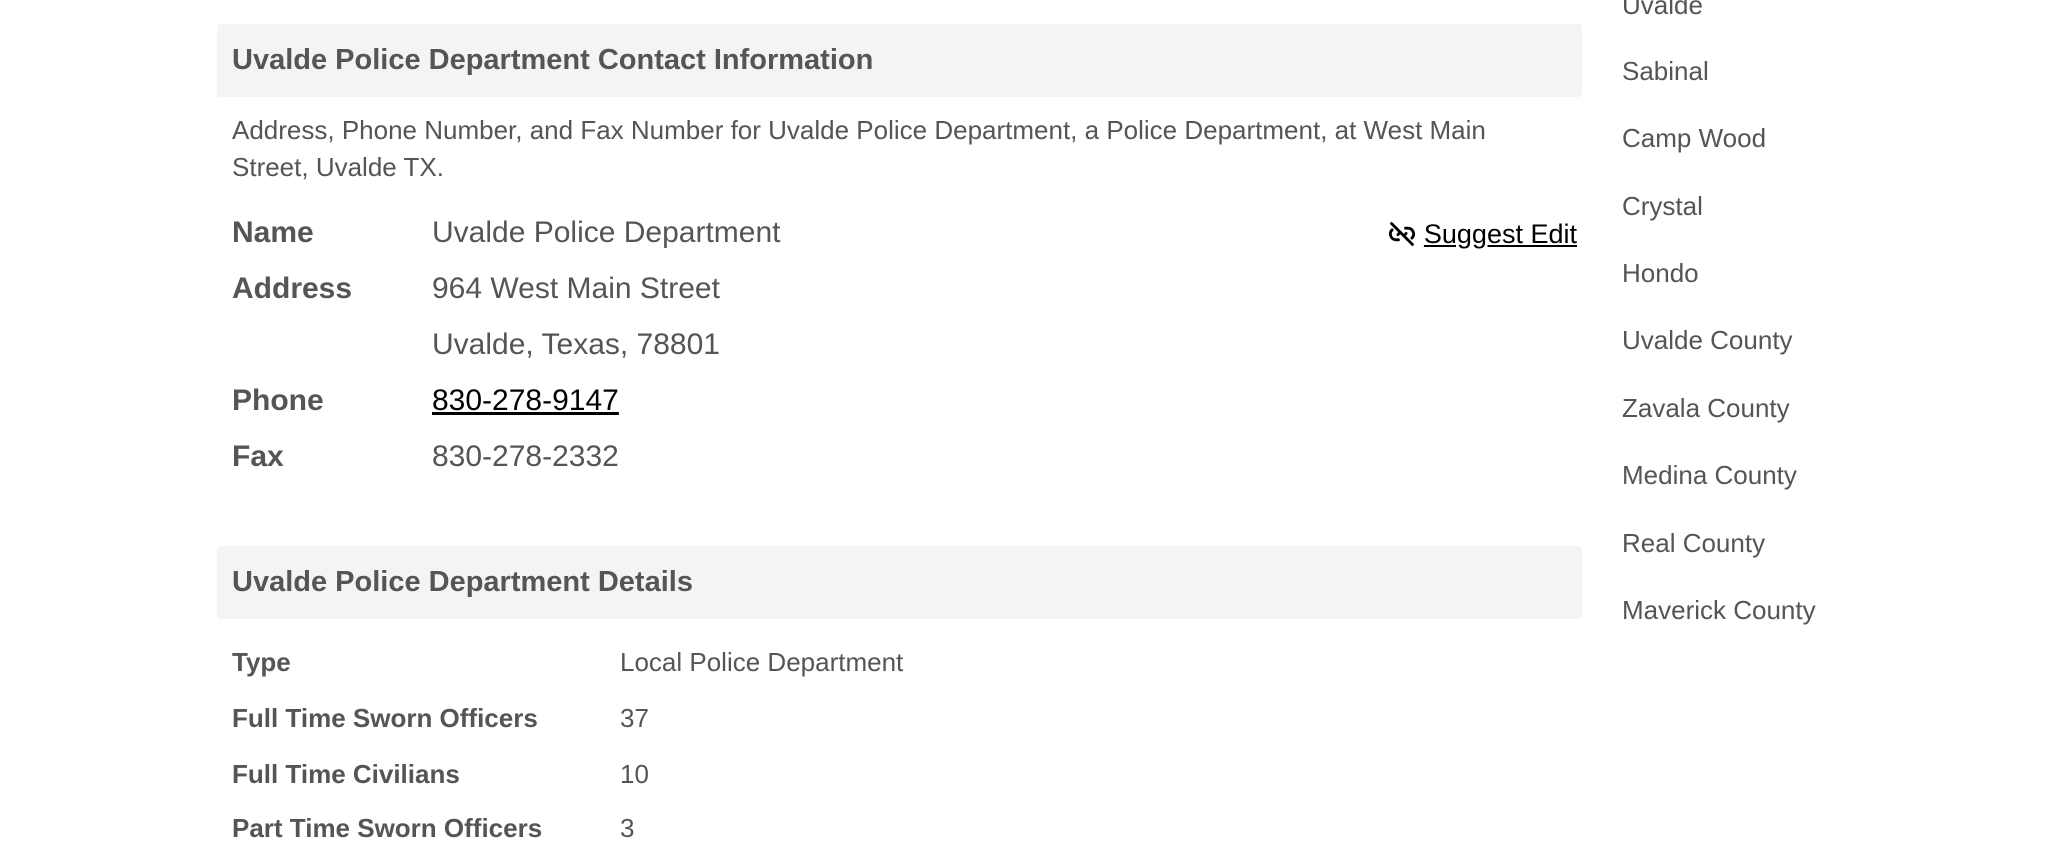 This screenshot has height=856, width=2048. What do you see at coordinates (385, 718) in the screenshot?
I see `detail-label: Full Time Sworn Officers` at bounding box center [385, 718].